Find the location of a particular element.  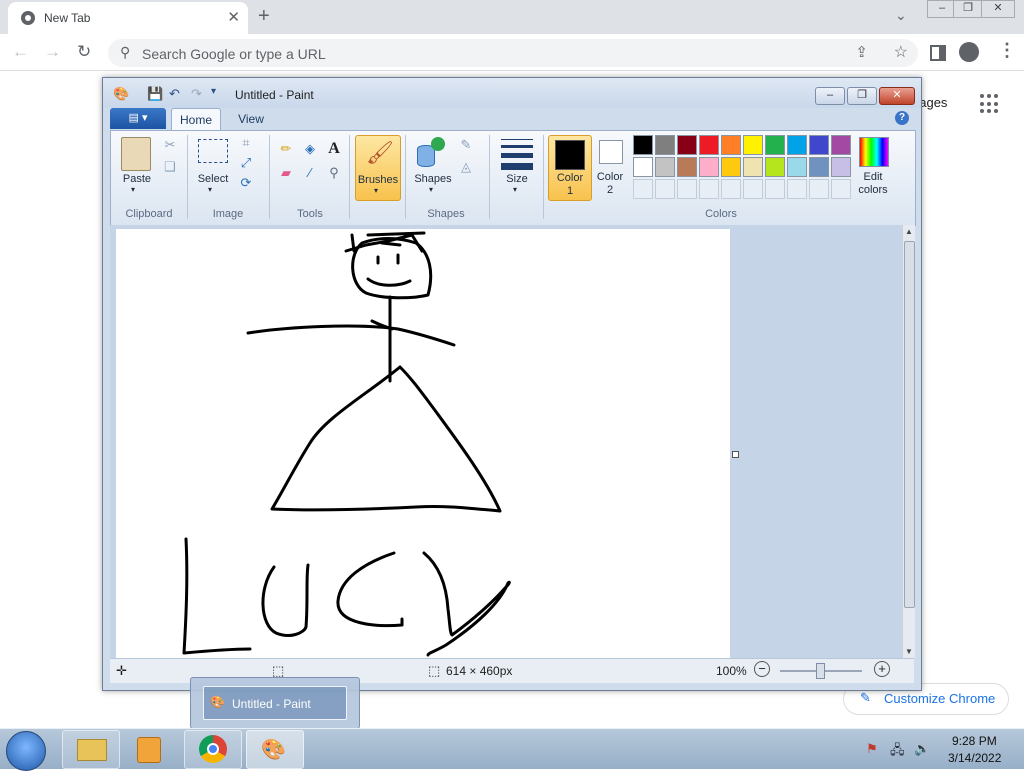

select-dropdown-icon: ▾ is located at coordinates (210, 189).